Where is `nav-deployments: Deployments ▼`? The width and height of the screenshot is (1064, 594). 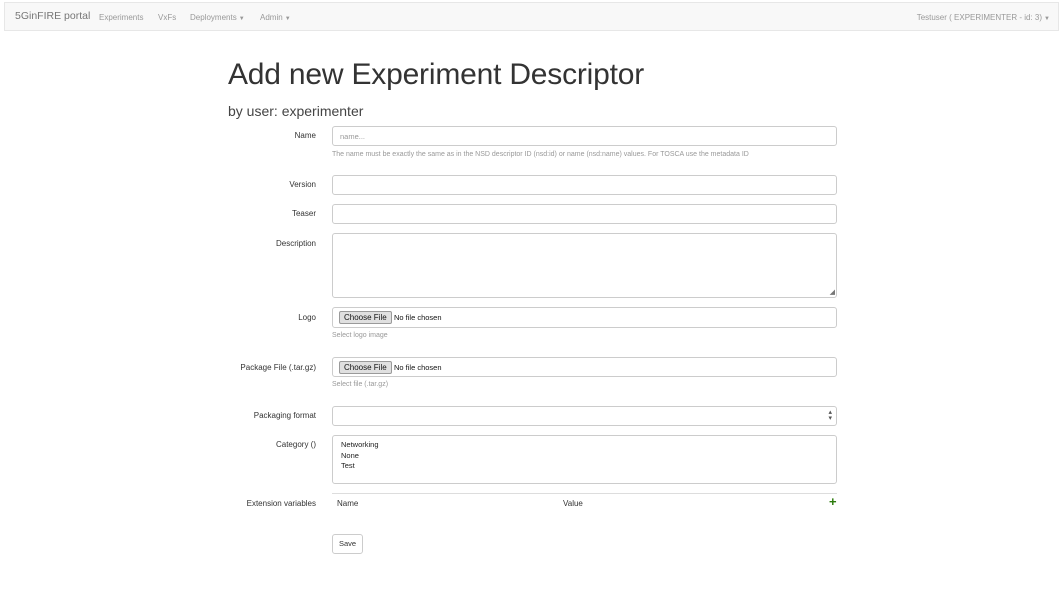 nav-deployments: Deployments ▼ is located at coordinates (217, 17).